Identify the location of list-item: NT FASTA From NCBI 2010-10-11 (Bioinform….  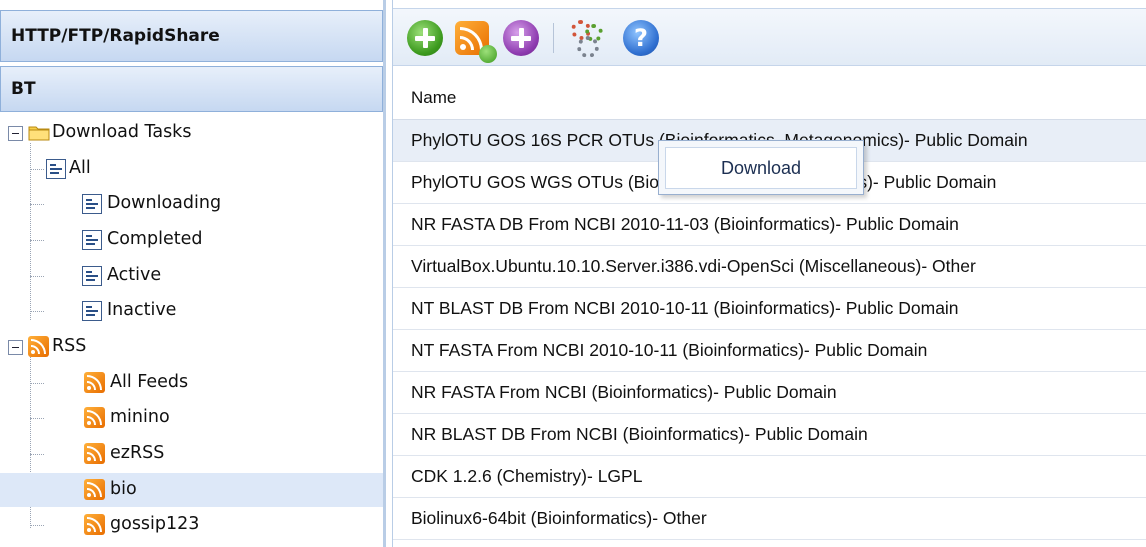
(769, 351).